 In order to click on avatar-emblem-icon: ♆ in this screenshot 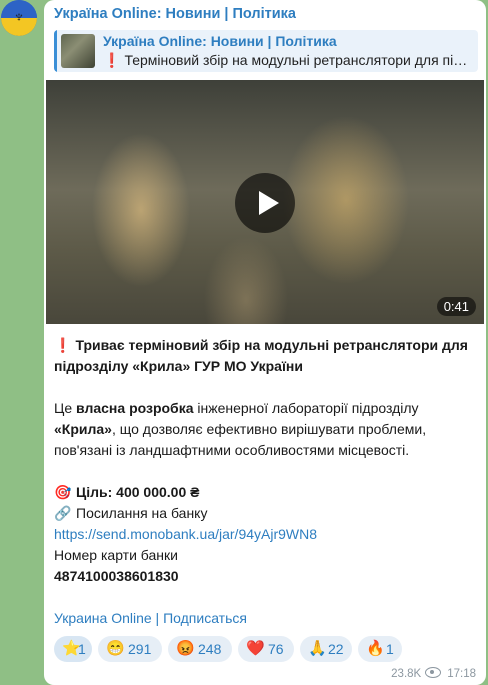, I will do `click(19, 17)`.